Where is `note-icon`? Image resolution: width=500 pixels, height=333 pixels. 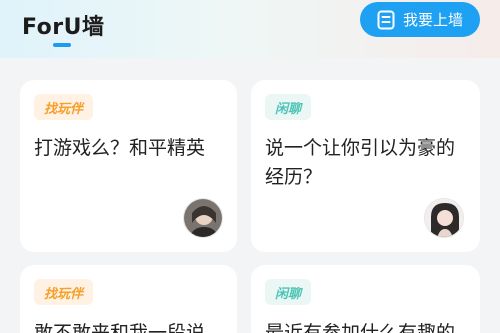
note-icon is located at coordinates (386, 20).